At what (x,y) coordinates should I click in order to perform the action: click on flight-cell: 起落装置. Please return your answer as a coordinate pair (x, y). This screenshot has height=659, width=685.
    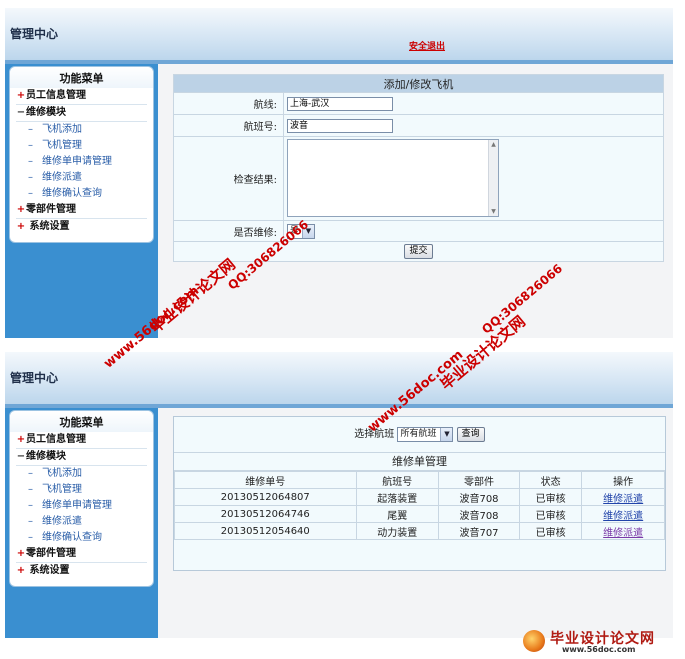
    Looking at the image, I should click on (397, 497).